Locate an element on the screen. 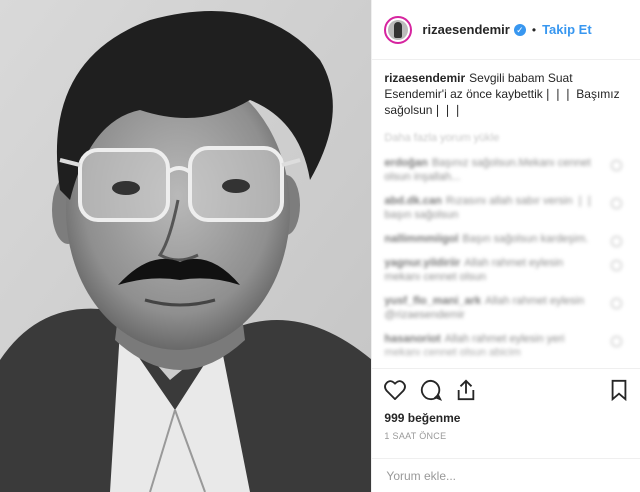 Image resolution: width=640 pixels, height=492 pixels. bookmark-icon is located at coordinates (619, 390).